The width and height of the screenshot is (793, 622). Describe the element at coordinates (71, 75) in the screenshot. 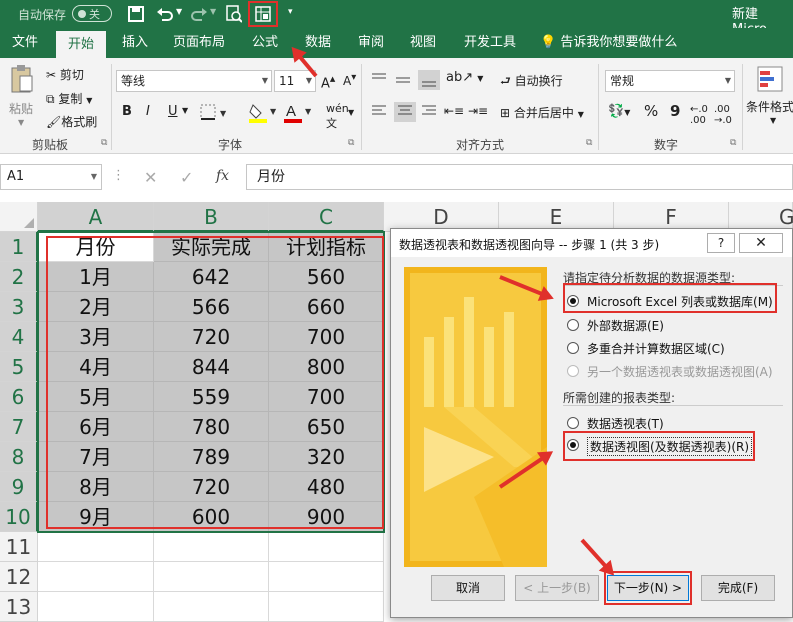

I see `cut-label: 剪切` at that location.